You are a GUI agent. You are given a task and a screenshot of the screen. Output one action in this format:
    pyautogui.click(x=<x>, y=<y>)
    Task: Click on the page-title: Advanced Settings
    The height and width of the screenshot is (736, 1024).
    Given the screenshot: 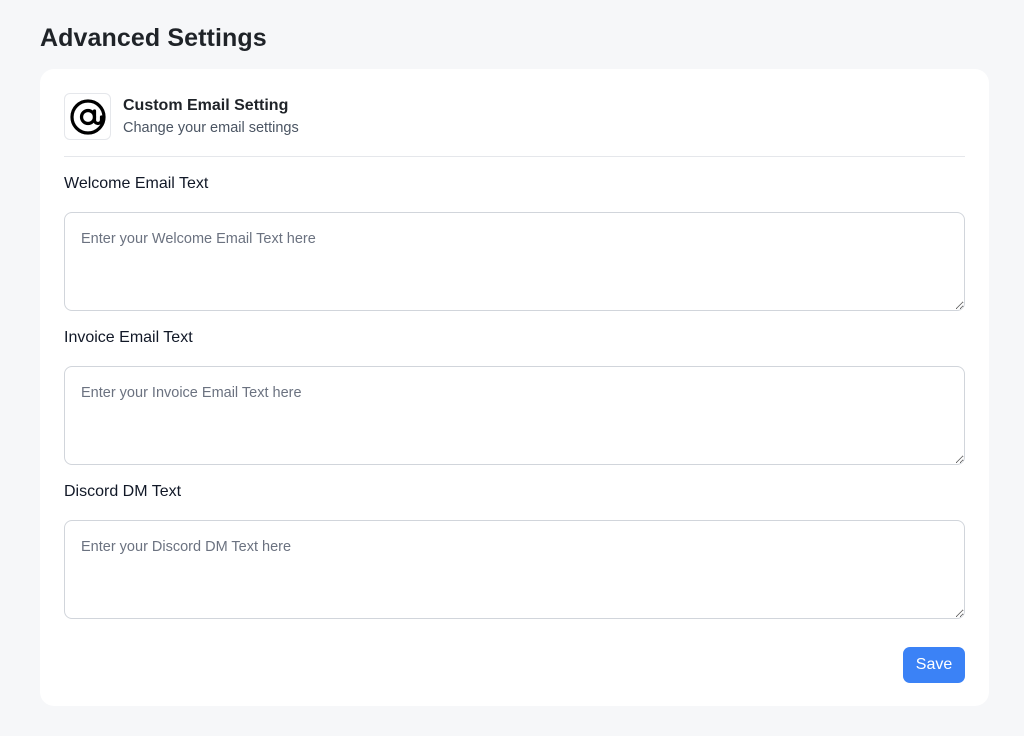 What is the action you would take?
    pyautogui.click(x=153, y=38)
    